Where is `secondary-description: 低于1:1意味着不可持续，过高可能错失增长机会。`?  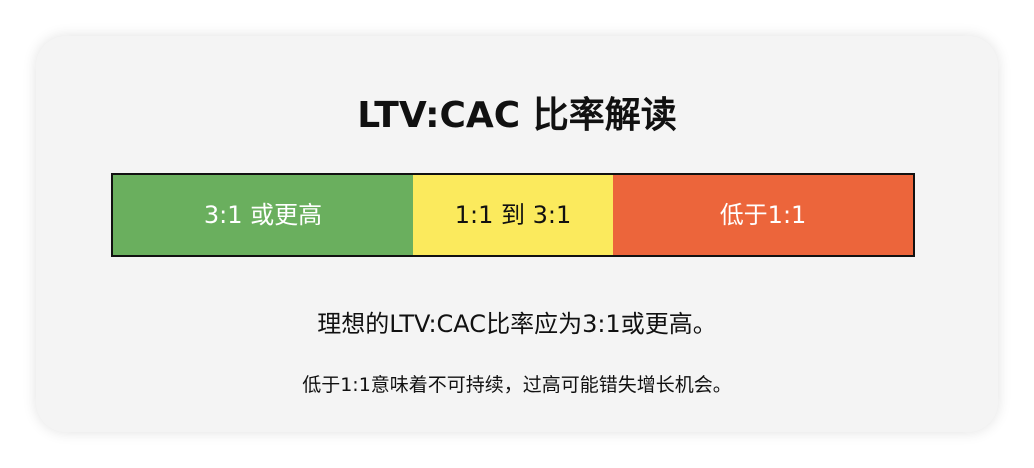
secondary-description: 低于1:1意味着不可持续，过高可能错失增长机会。 is located at coordinates (517, 385).